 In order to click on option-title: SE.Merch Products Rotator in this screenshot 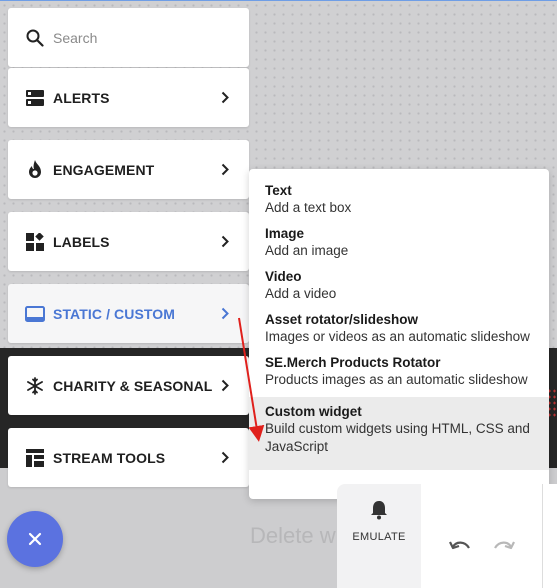, I will do `click(353, 362)`.